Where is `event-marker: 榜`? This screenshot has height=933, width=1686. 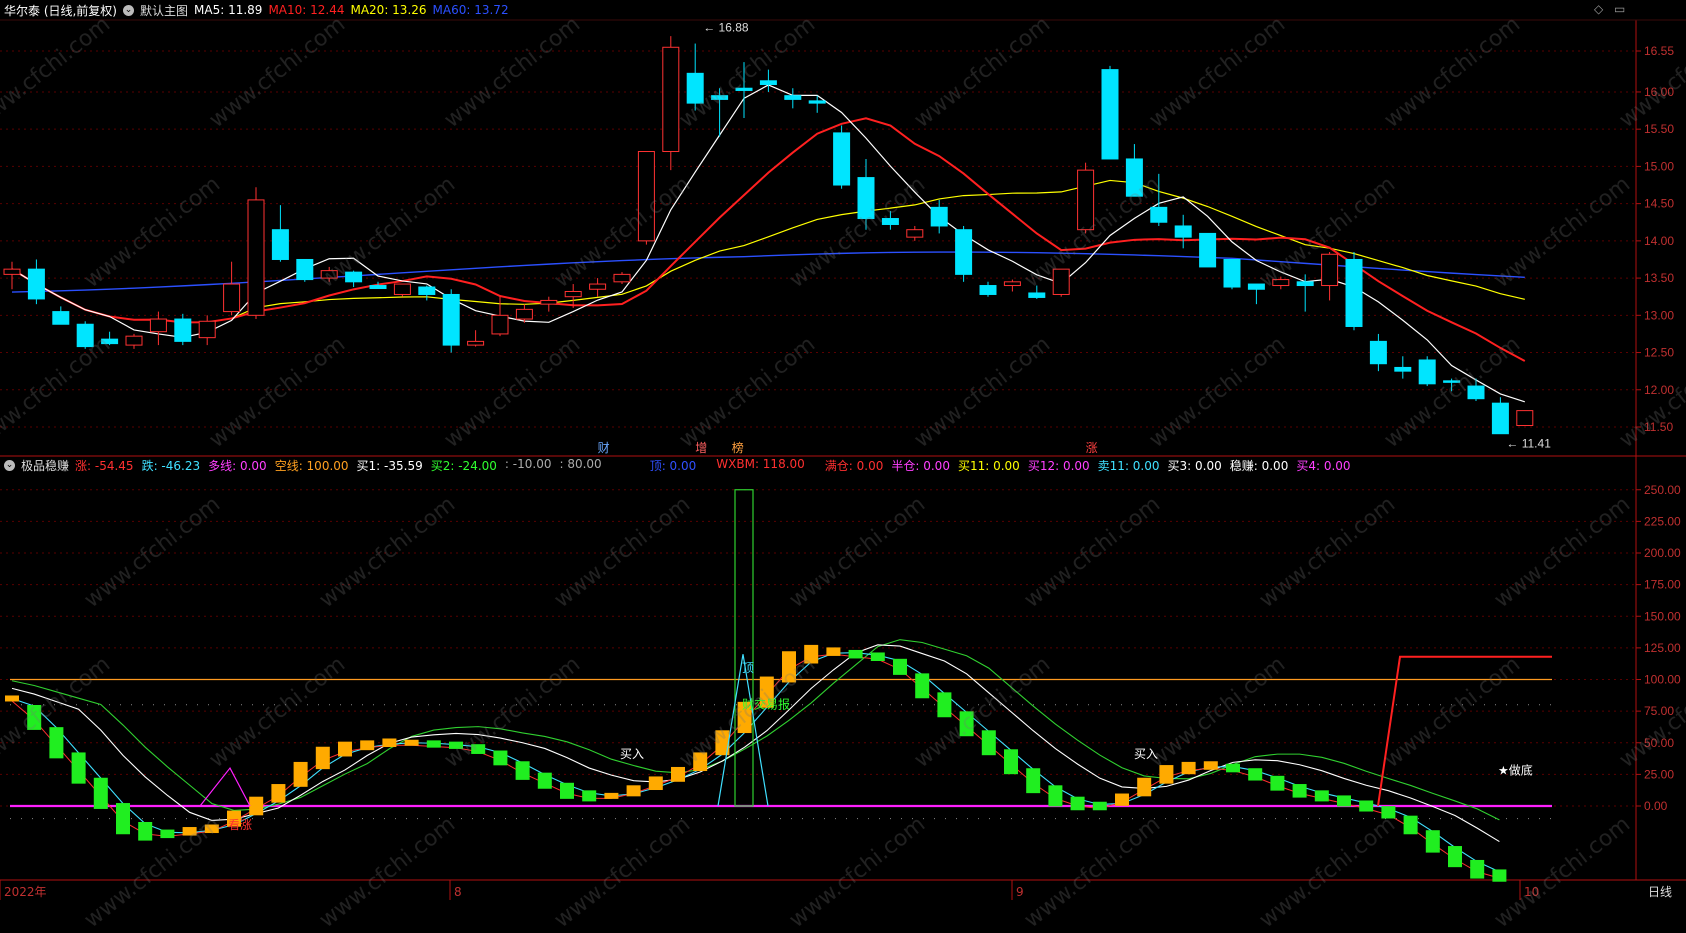
event-marker: 榜 is located at coordinates (738, 447).